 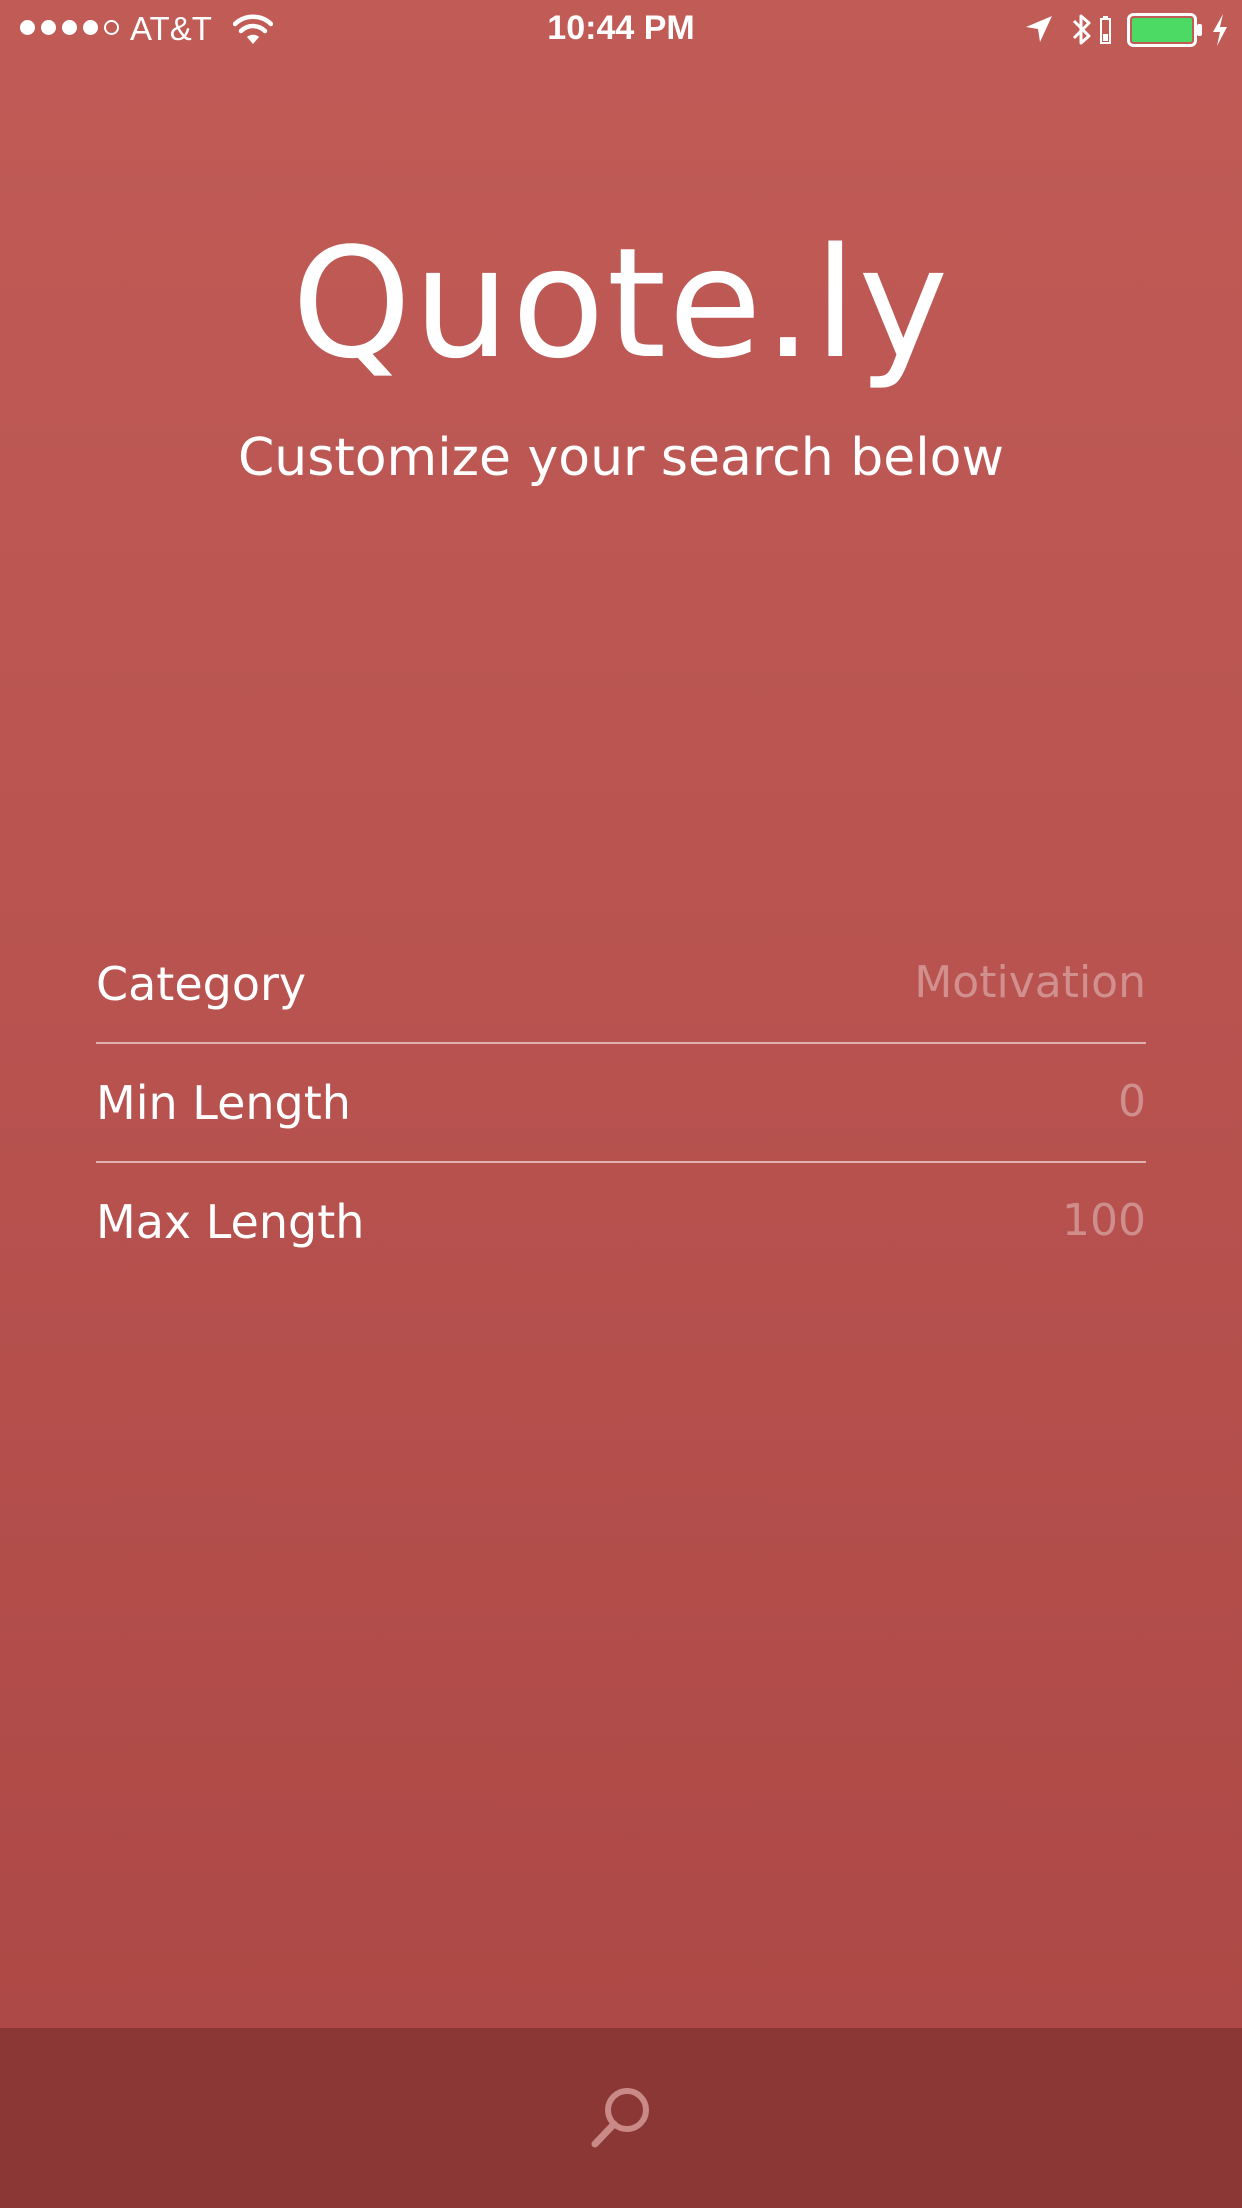 I want to click on app-subtitle: Customize your search below, so click(x=621, y=458).